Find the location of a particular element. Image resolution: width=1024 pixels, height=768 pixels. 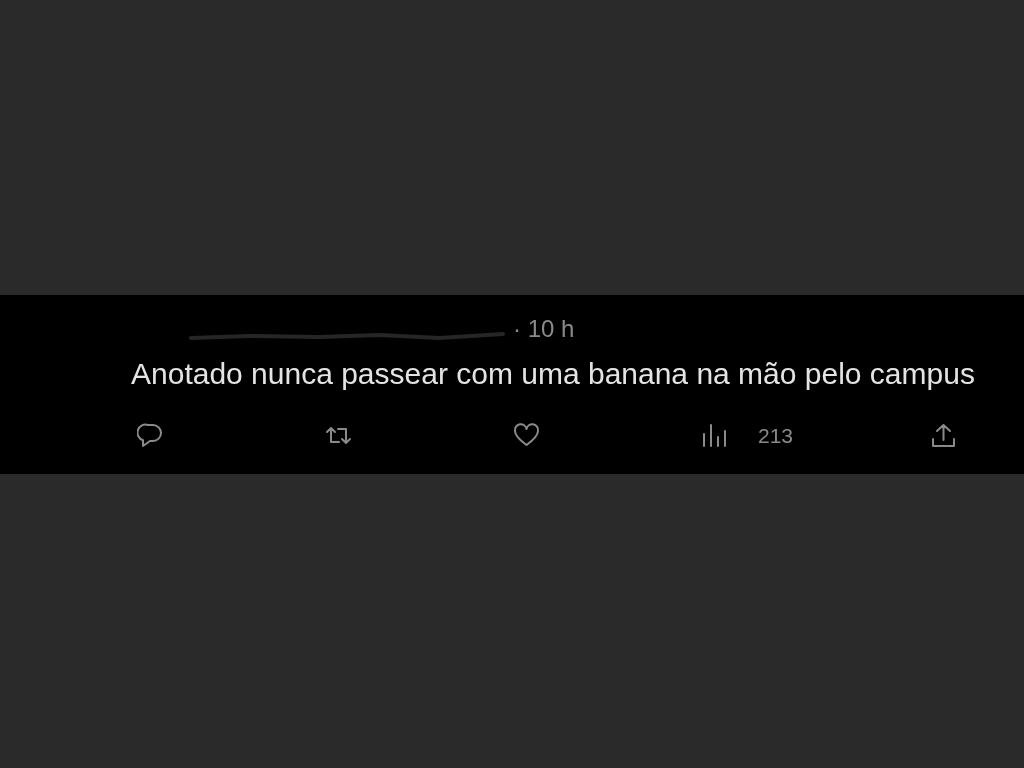

like-button is located at coordinates (526, 435).